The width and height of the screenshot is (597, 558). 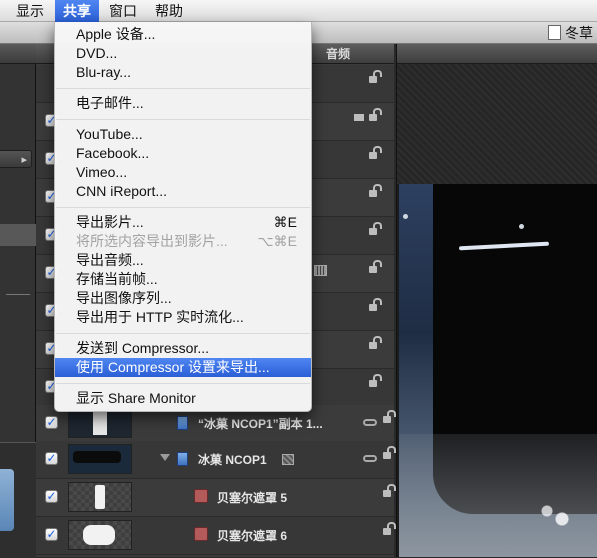 What do you see at coordinates (288, 459) in the screenshot?
I see `clone-icon` at bounding box center [288, 459].